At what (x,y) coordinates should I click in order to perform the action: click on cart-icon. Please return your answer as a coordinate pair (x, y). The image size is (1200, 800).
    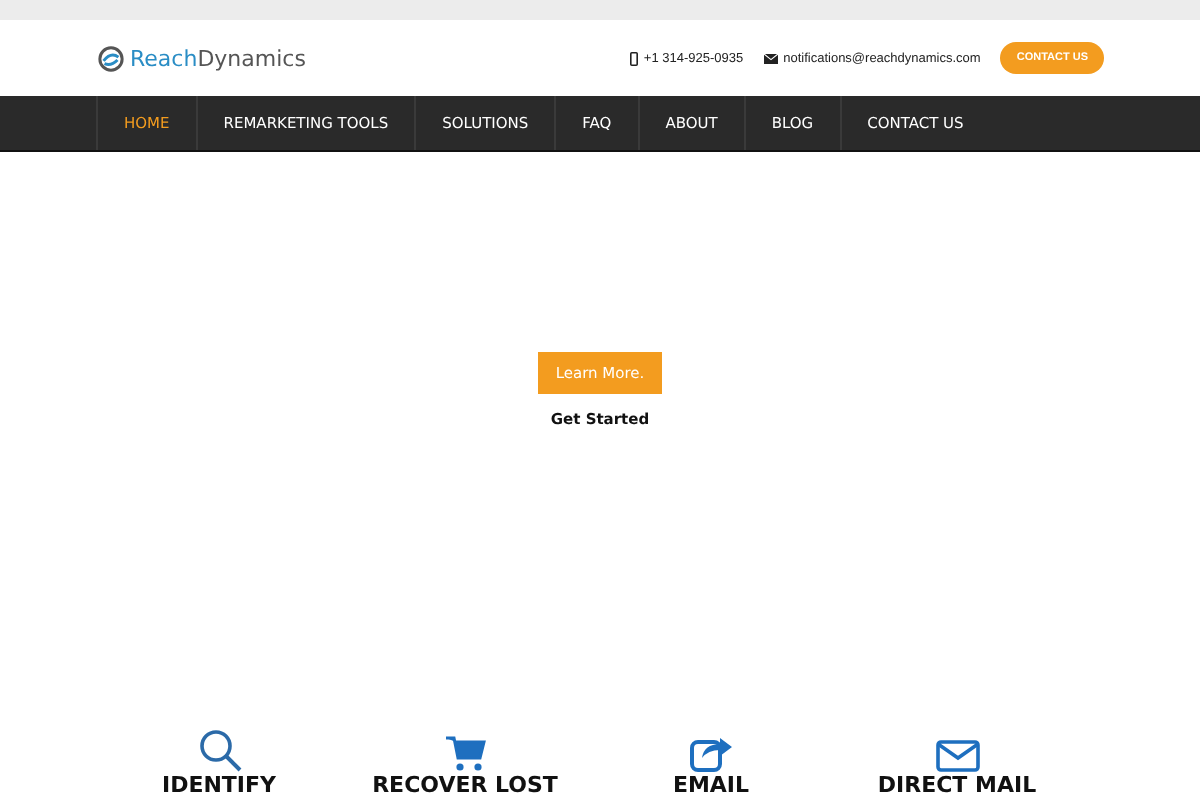
    Looking at the image, I should click on (465, 754).